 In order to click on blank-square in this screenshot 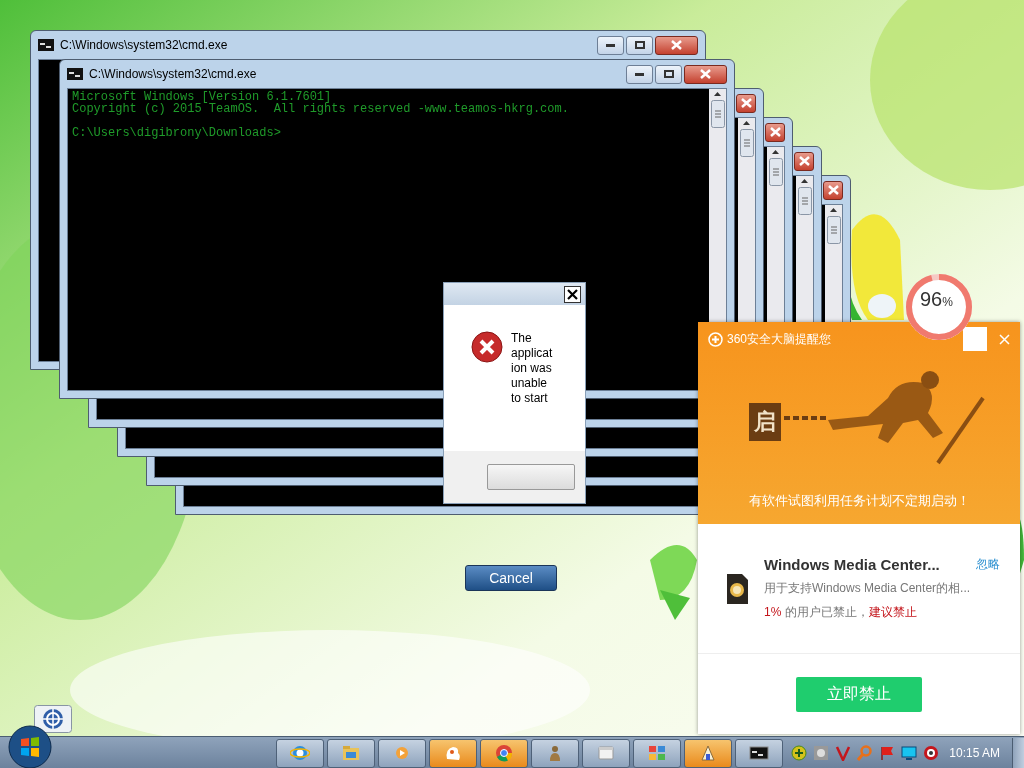, I will do `click(975, 339)`.